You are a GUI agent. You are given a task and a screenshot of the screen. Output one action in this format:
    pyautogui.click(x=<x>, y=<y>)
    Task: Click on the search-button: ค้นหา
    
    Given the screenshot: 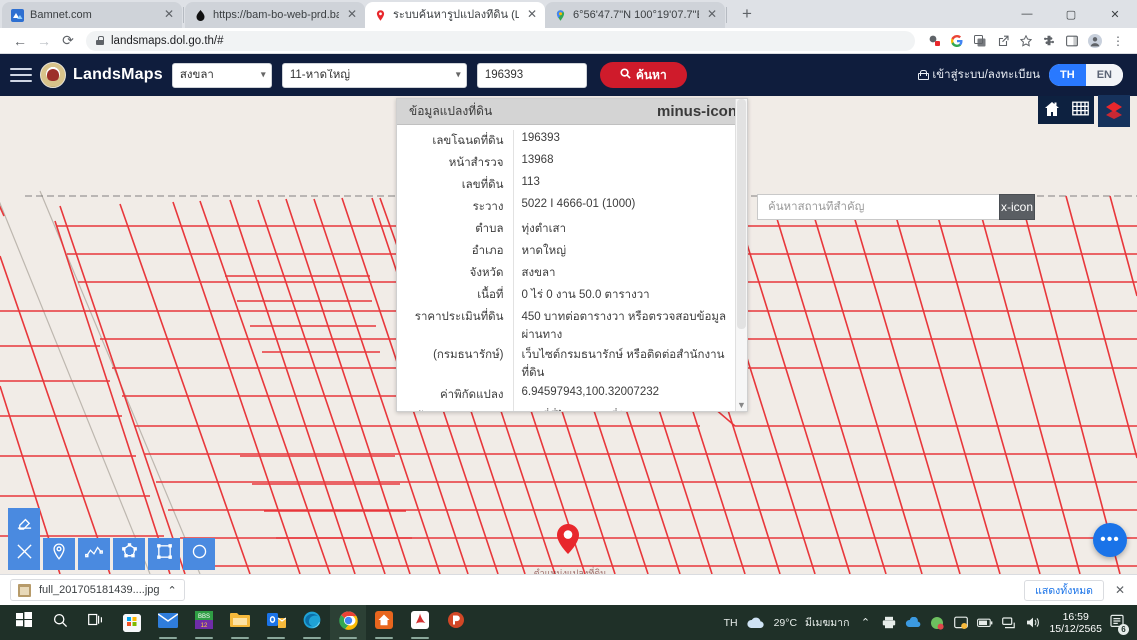 What is the action you would take?
    pyautogui.click(x=643, y=75)
    